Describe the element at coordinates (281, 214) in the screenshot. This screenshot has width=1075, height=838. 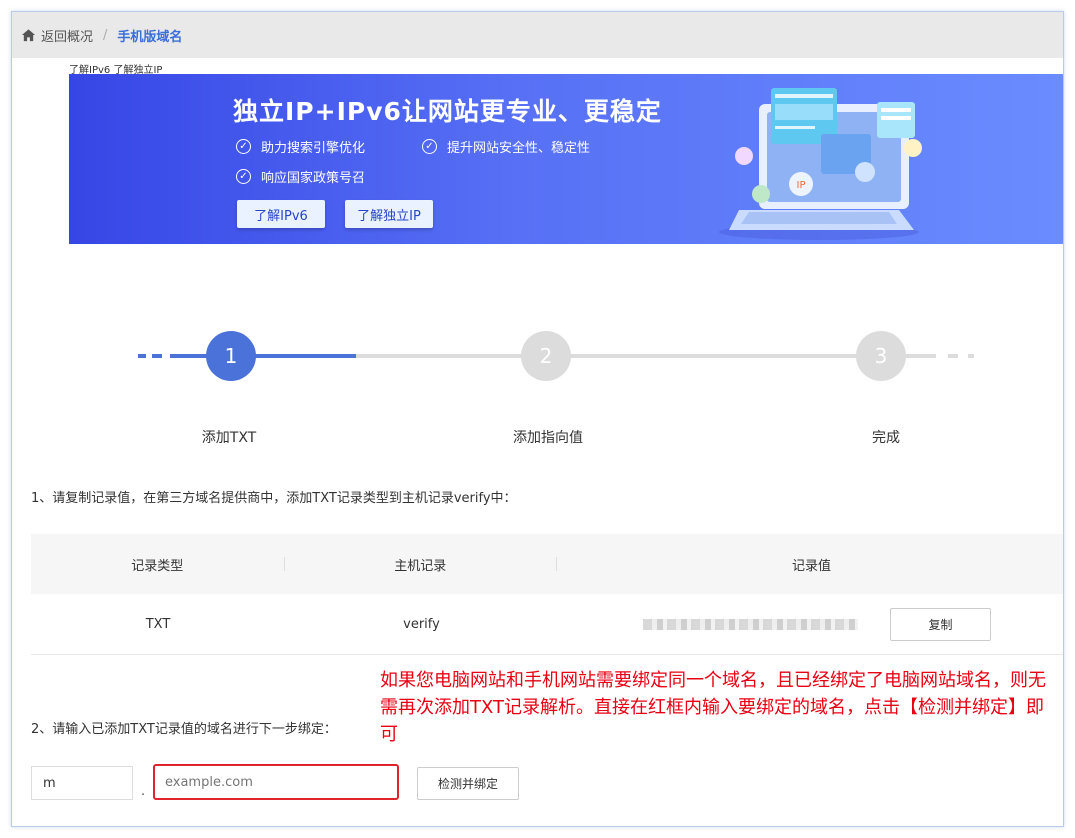
I see `learn-ipv6-button: 了解IPv6` at that location.